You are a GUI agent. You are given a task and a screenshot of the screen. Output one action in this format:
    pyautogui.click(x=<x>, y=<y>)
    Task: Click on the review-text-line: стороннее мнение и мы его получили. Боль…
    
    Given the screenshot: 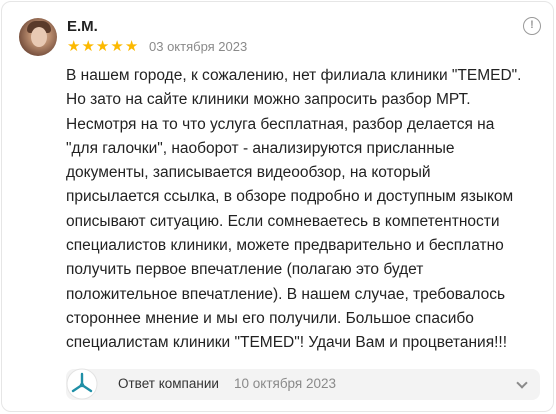 What is the action you would take?
    pyautogui.click(x=270, y=318)
    